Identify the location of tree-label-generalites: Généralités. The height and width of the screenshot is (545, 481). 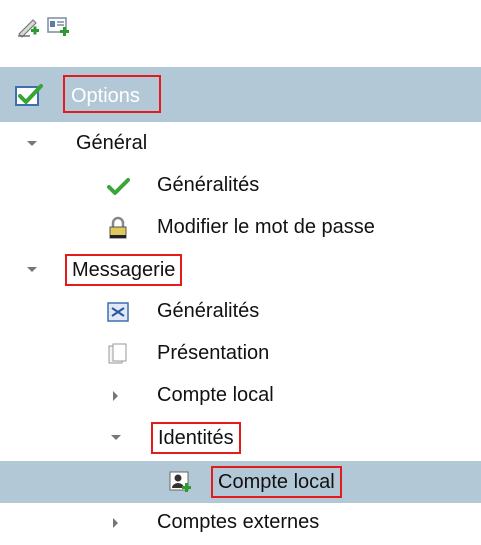
(208, 185).